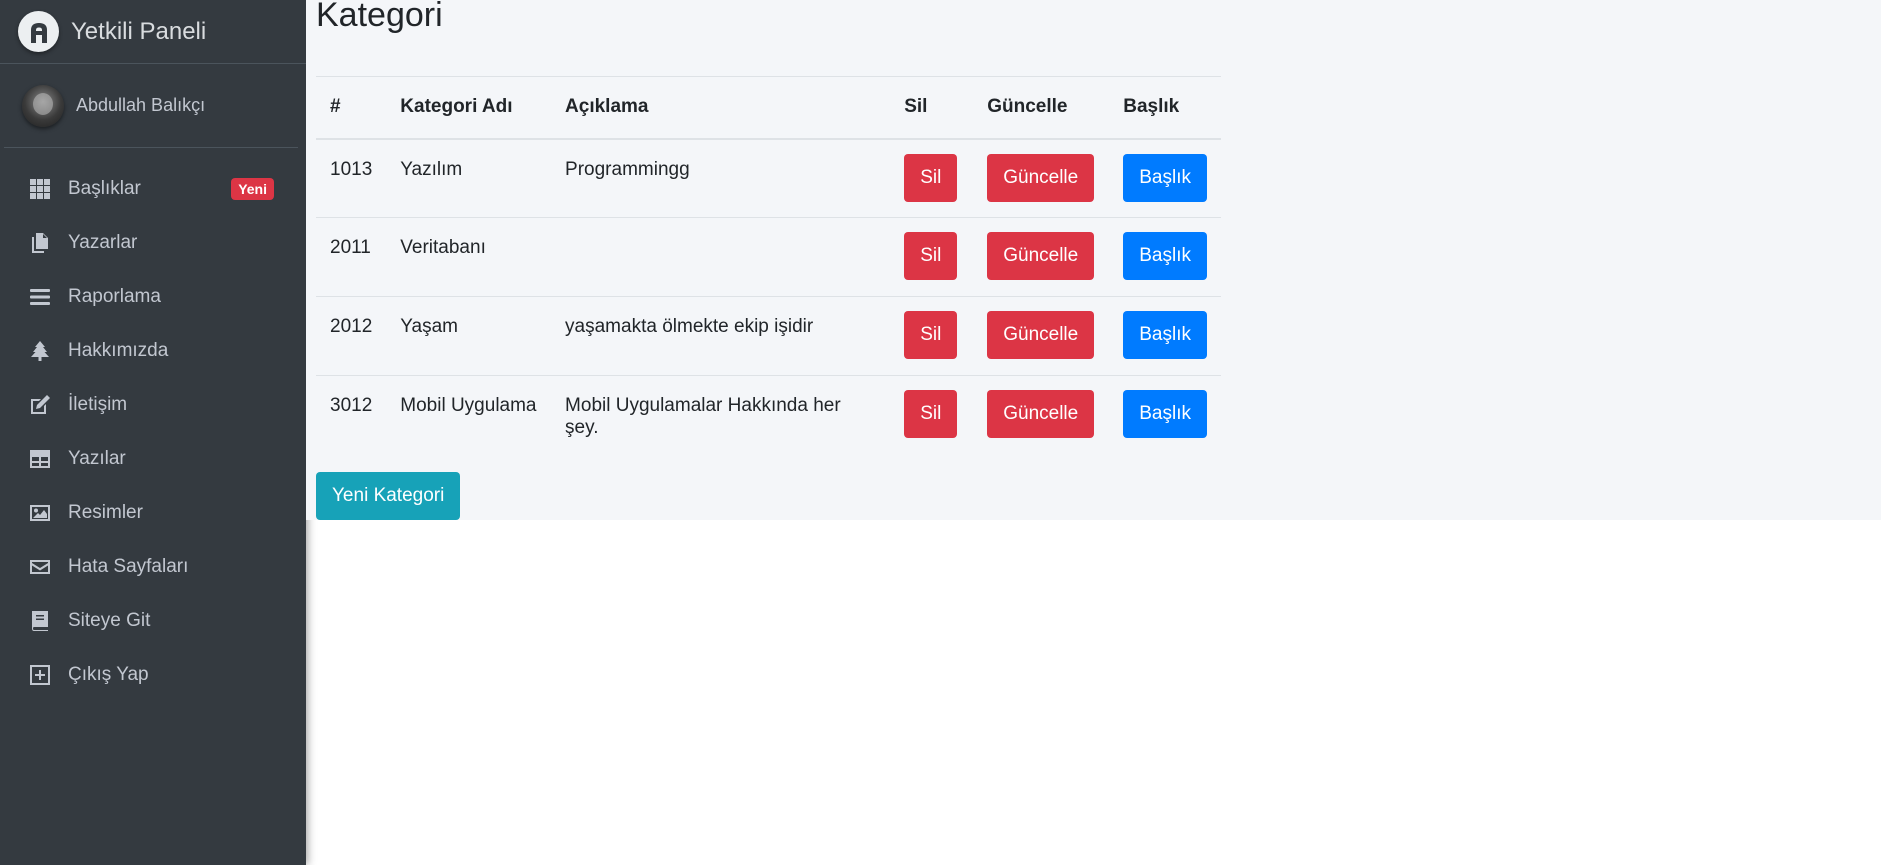 Image resolution: width=1881 pixels, height=865 pixels. What do you see at coordinates (153, 621) in the screenshot?
I see `sidebar-item-siteye-git: Siteye Git` at bounding box center [153, 621].